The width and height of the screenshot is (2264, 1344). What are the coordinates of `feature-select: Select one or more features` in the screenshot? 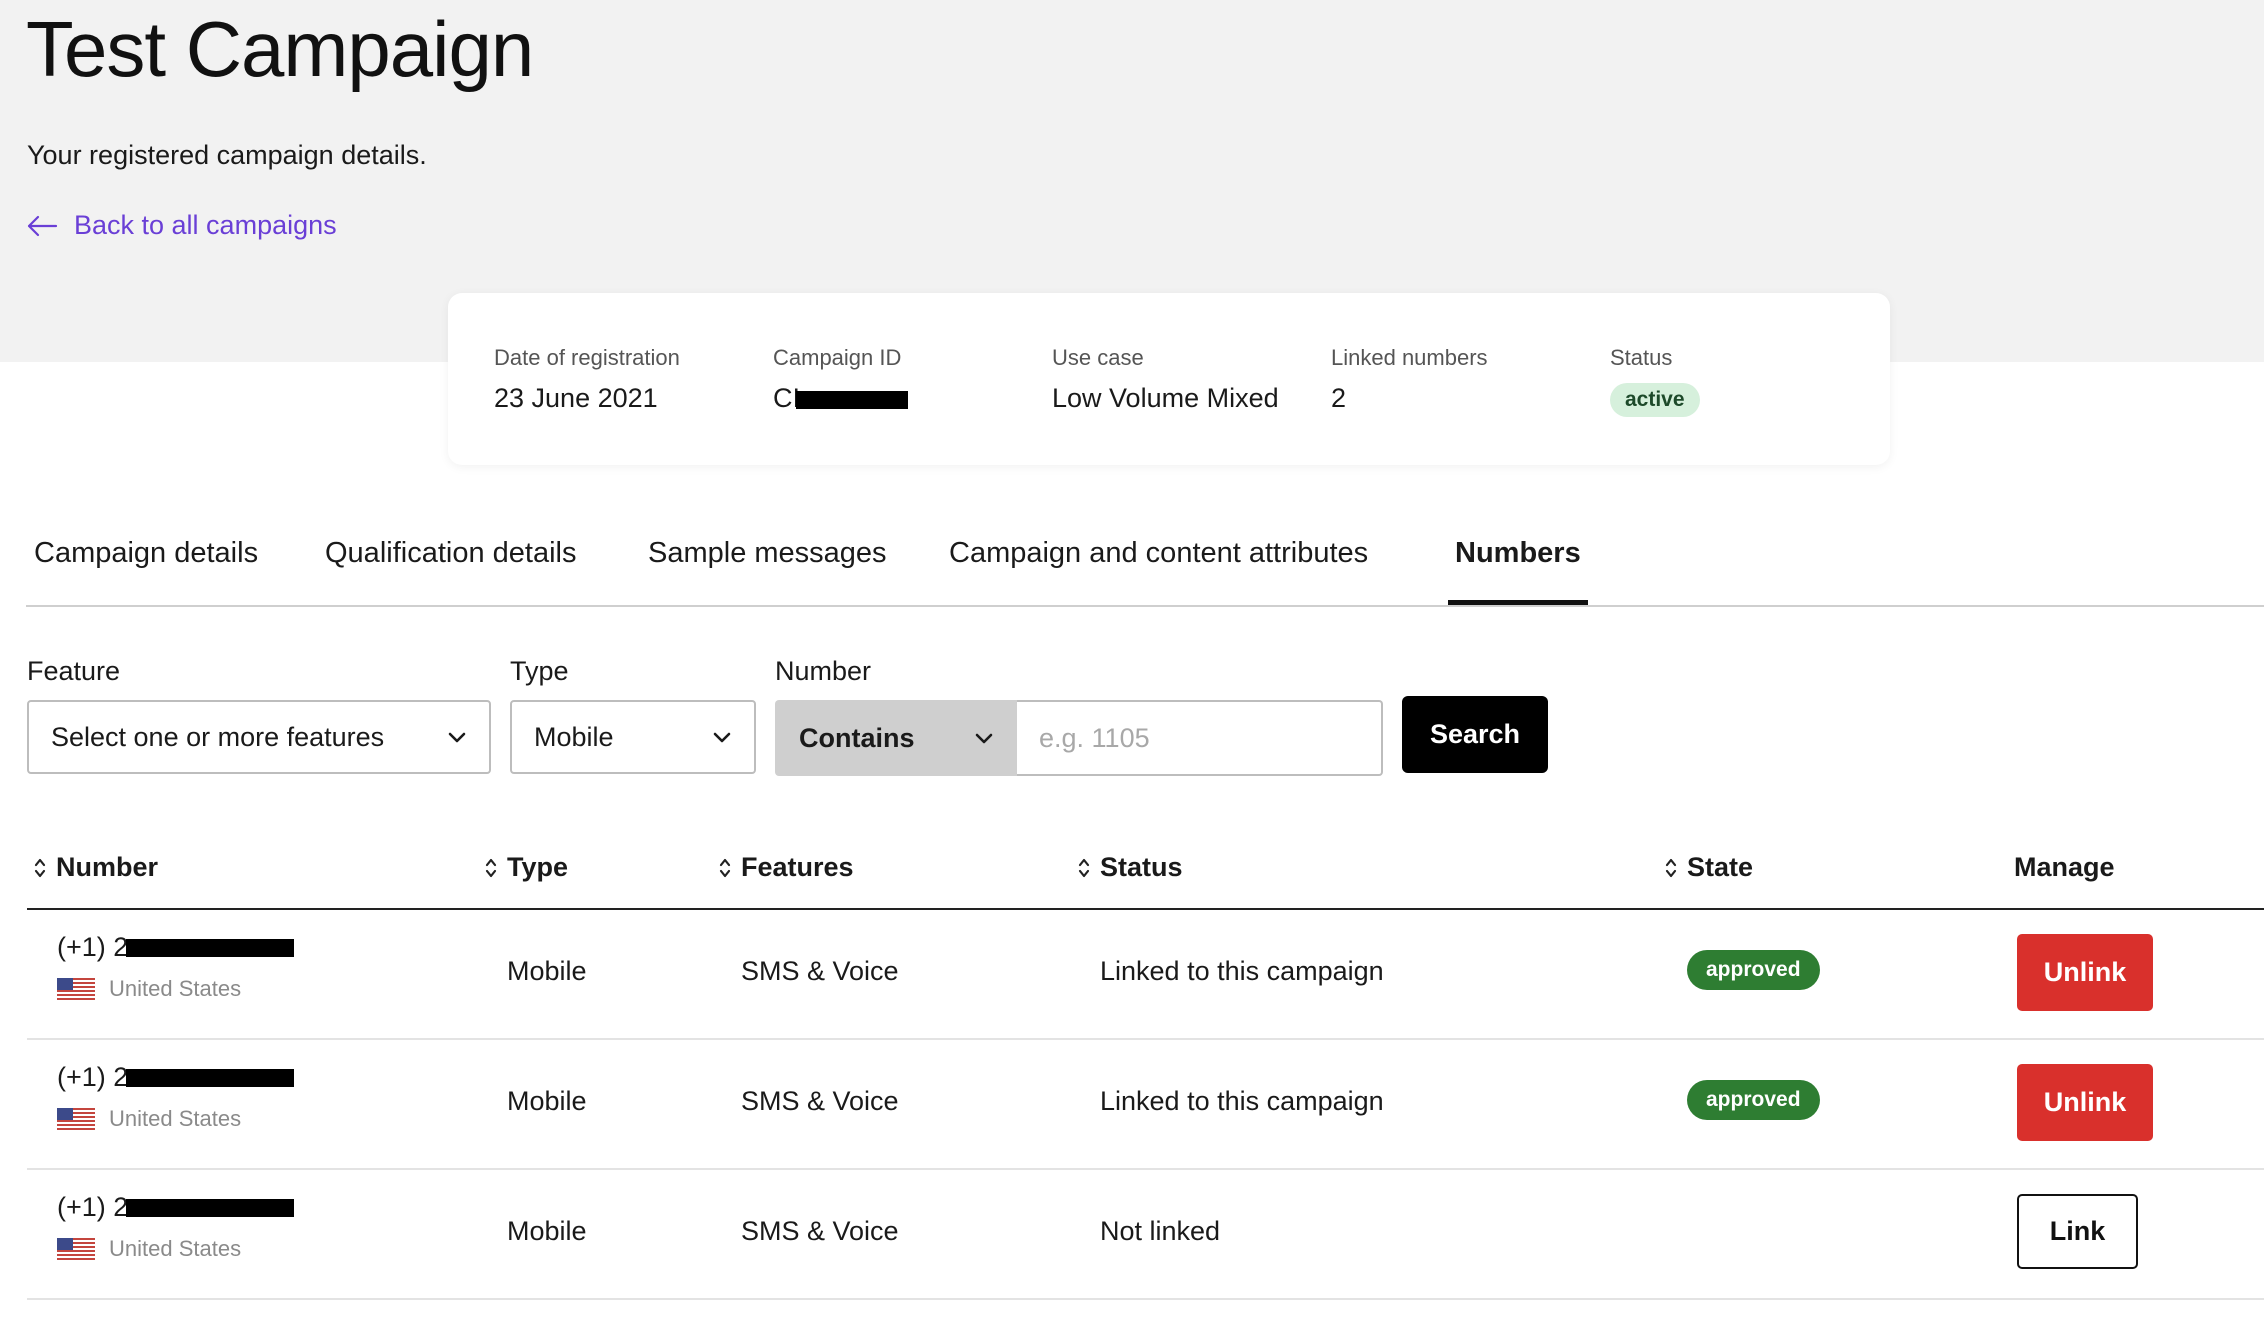 It's located at (259, 737).